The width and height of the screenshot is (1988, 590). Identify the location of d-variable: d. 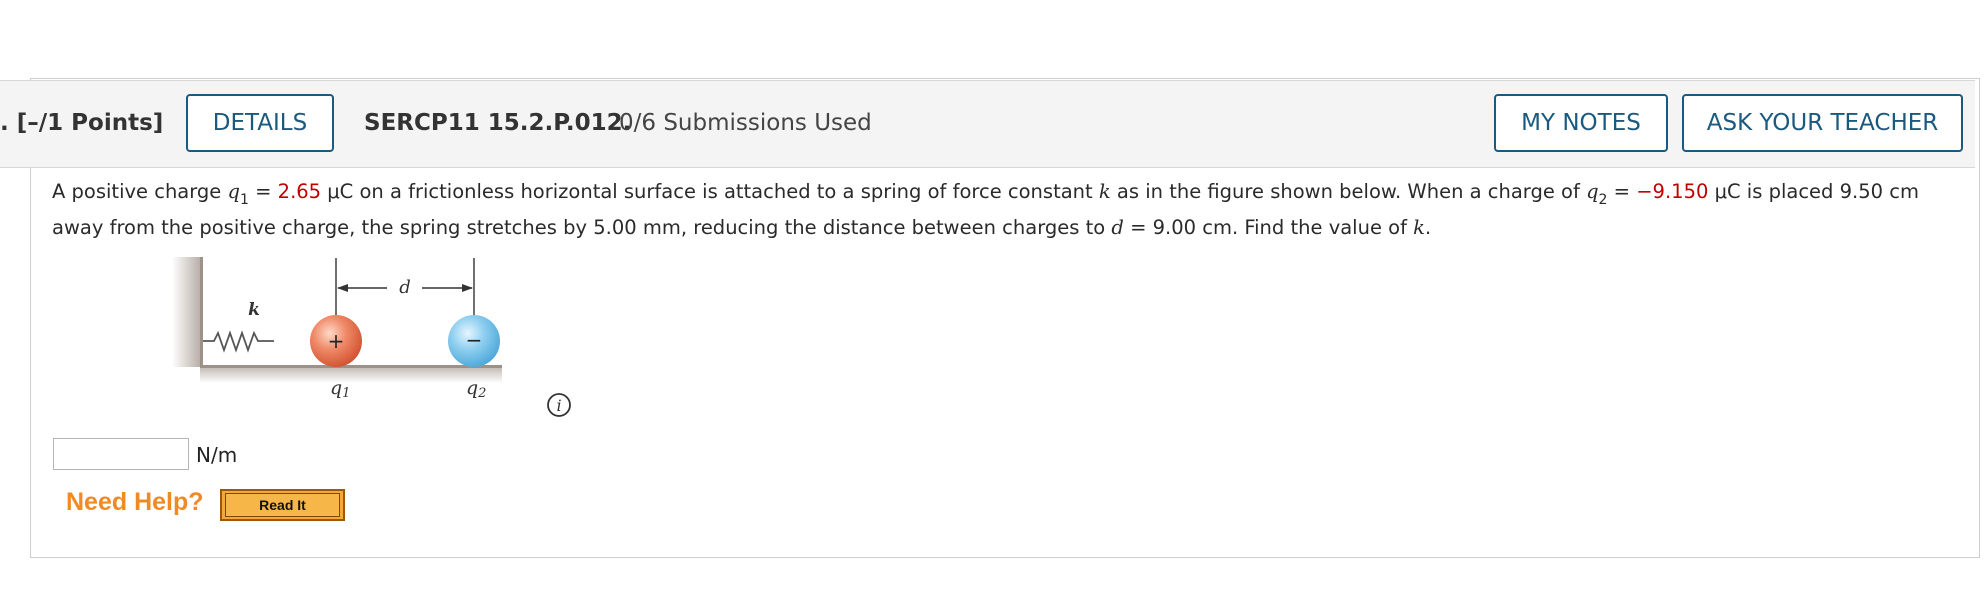
(1117, 227).